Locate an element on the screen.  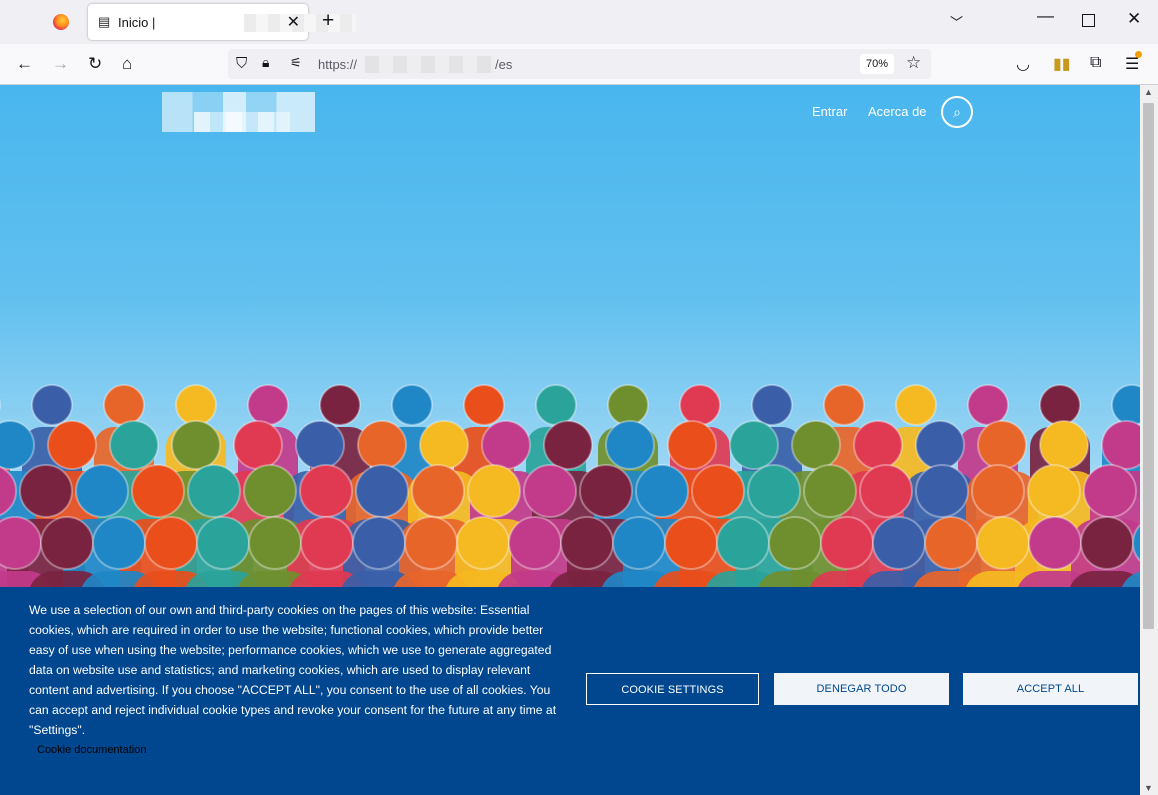
site-favicon-icon: ▤ is located at coordinates (104, 21).